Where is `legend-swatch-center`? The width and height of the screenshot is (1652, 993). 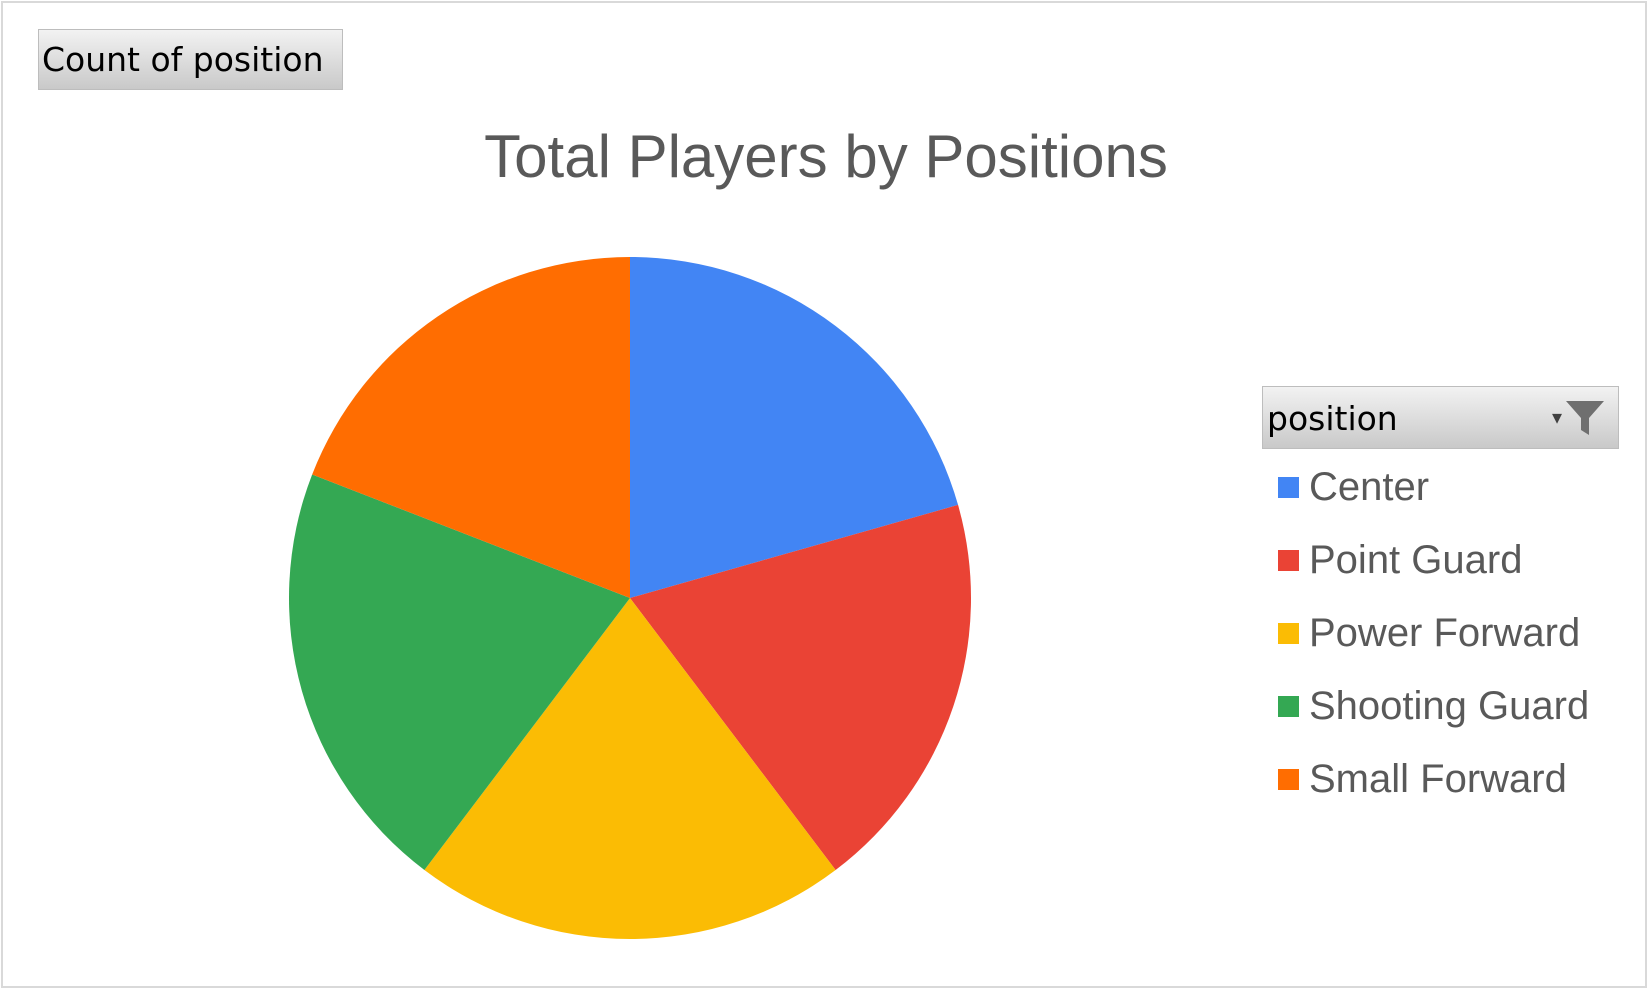 legend-swatch-center is located at coordinates (1288, 487).